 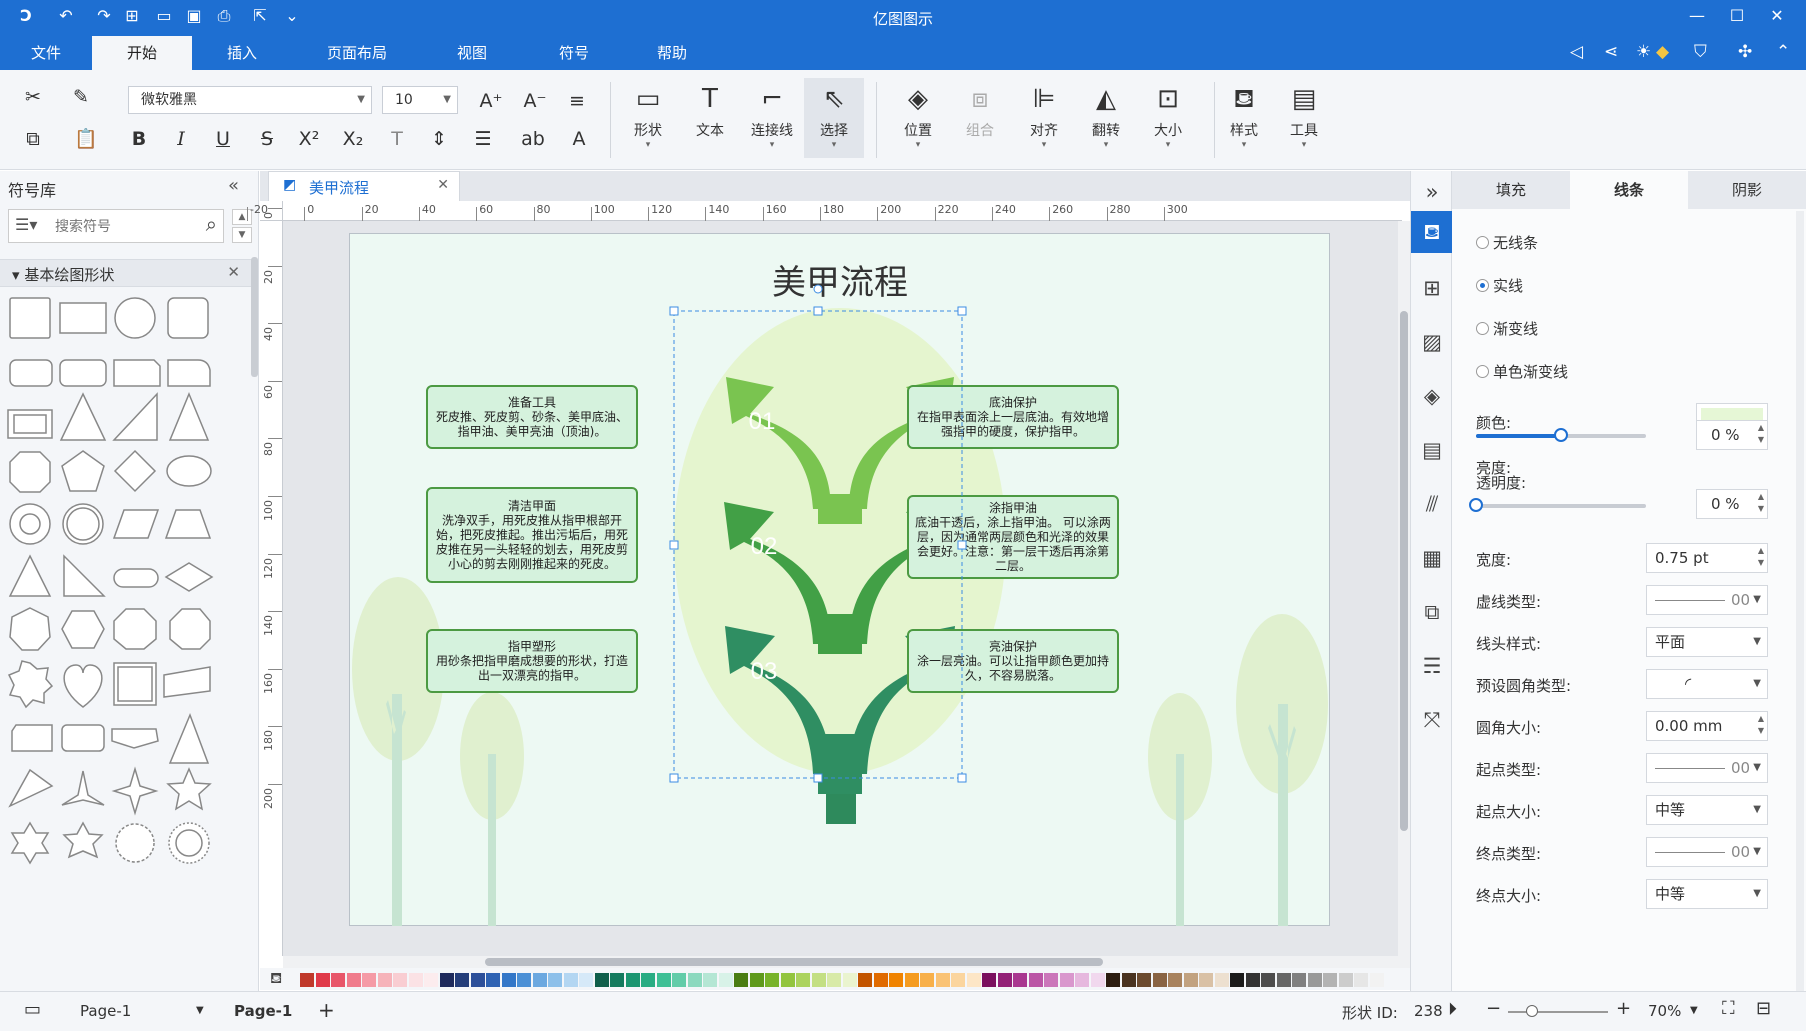 I want to click on open-folder-icon: ▭, so click(x=164, y=15).